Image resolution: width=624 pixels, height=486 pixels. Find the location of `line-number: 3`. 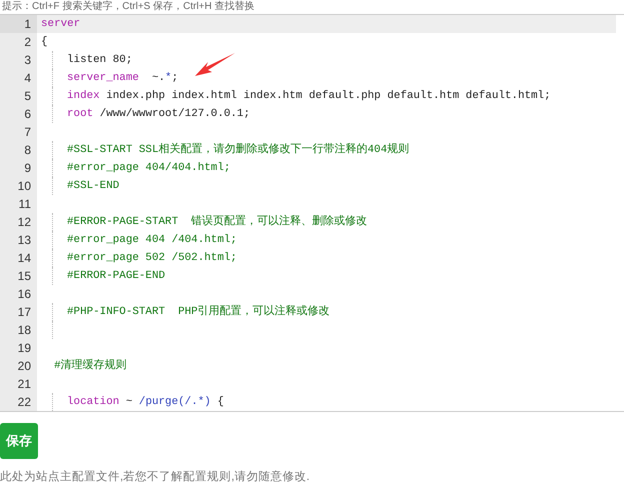

line-number: 3 is located at coordinates (18, 60).